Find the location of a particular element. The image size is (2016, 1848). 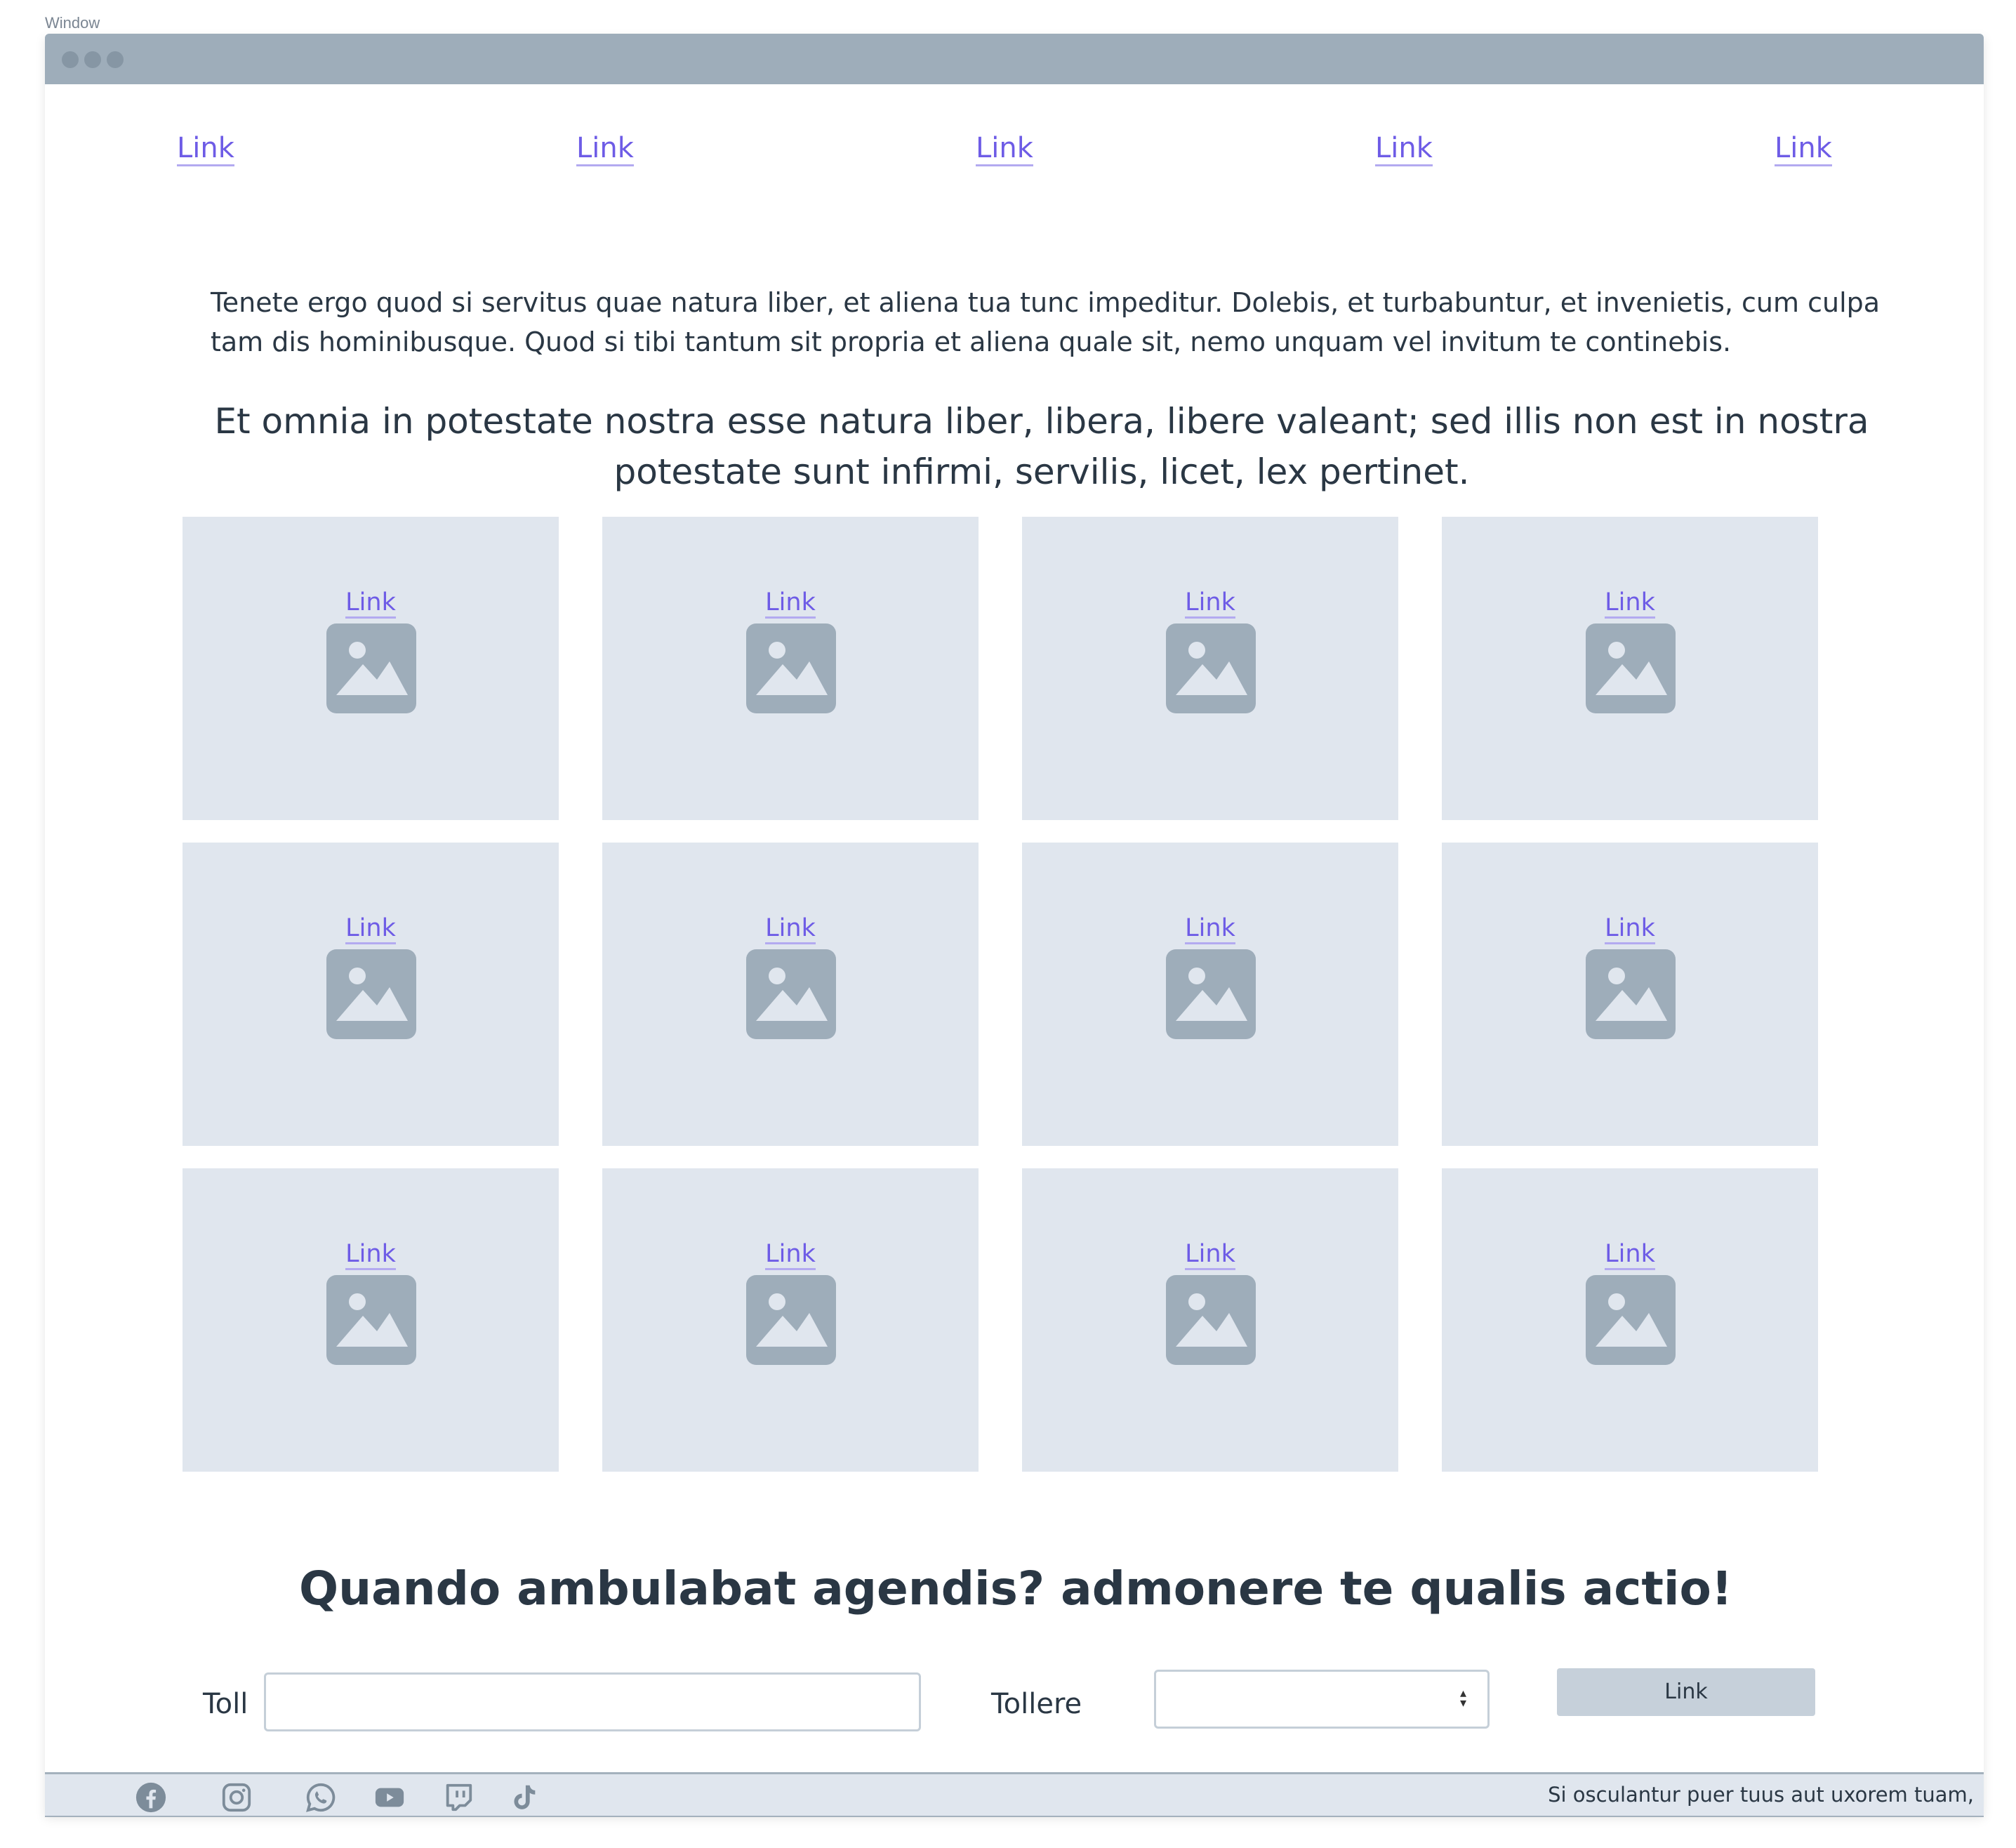

tollere-label: Tollere is located at coordinates (1036, 1704).